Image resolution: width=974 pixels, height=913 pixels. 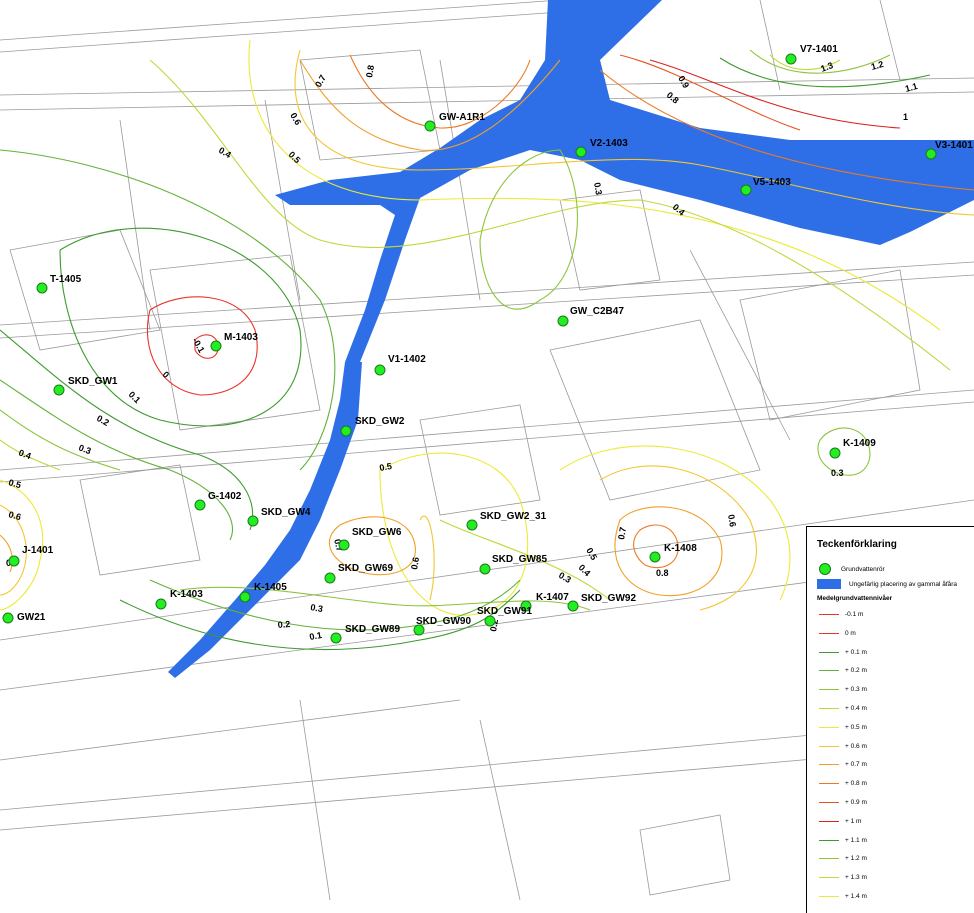 What do you see at coordinates (380, 421) in the screenshot?
I see `well-label: SKD_GW2` at bounding box center [380, 421].